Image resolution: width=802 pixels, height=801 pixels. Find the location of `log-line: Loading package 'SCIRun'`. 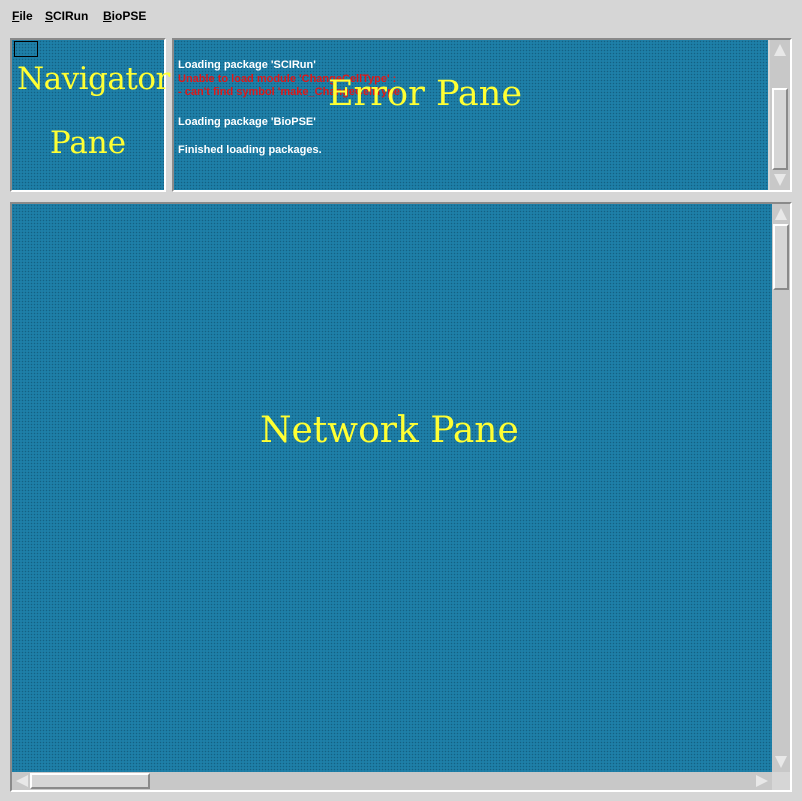

log-line: Loading package 'SCIRun' is located at coordinates (247, 65).